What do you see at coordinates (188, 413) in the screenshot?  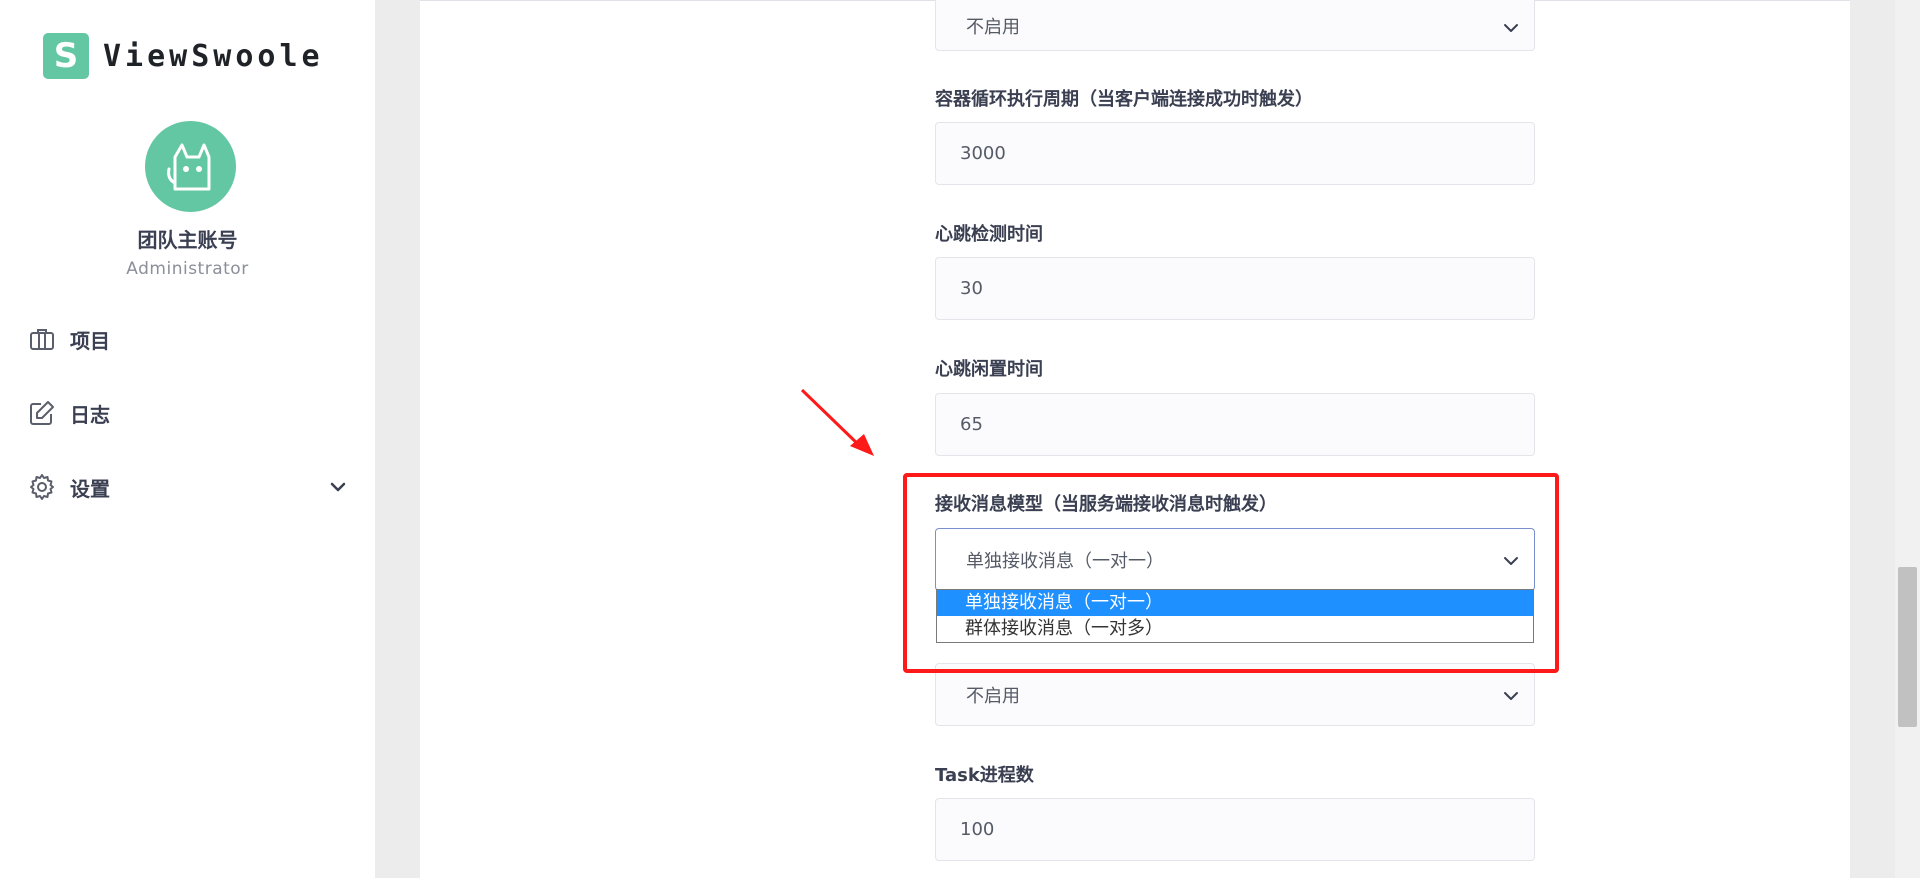 I see `sidebar-item-logs: 日志` at bounding box center [188, 413].